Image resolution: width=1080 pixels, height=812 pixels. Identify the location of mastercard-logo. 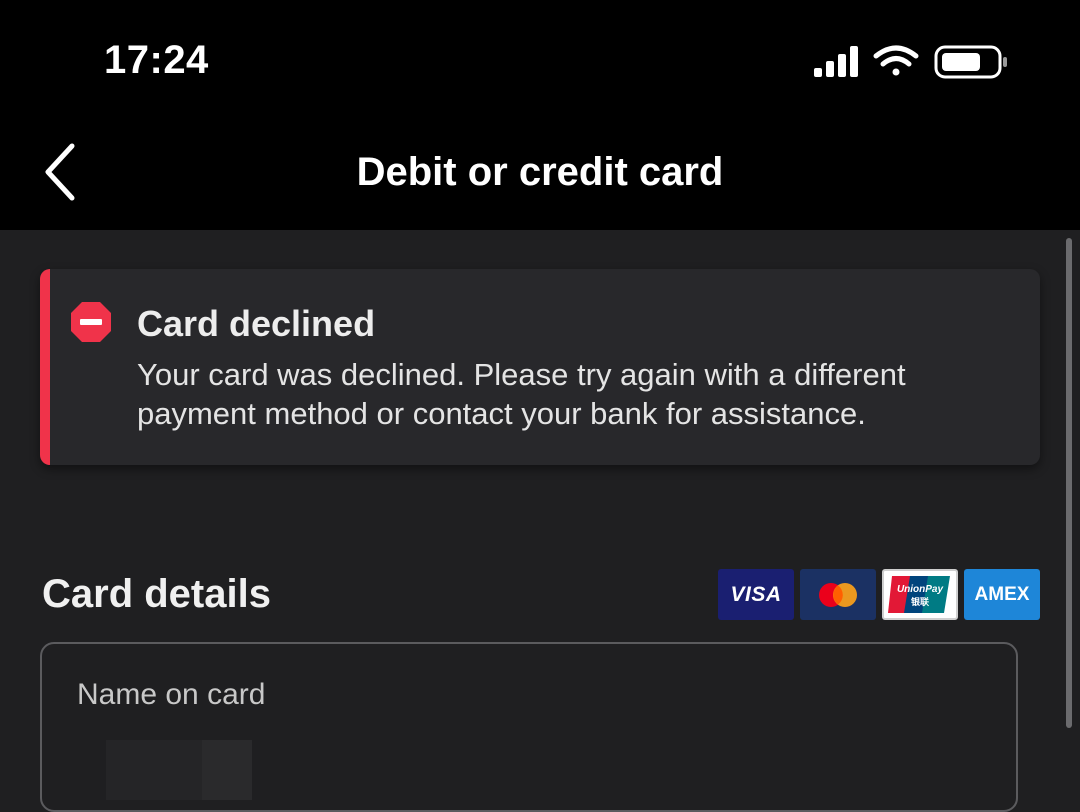
(838, 594).